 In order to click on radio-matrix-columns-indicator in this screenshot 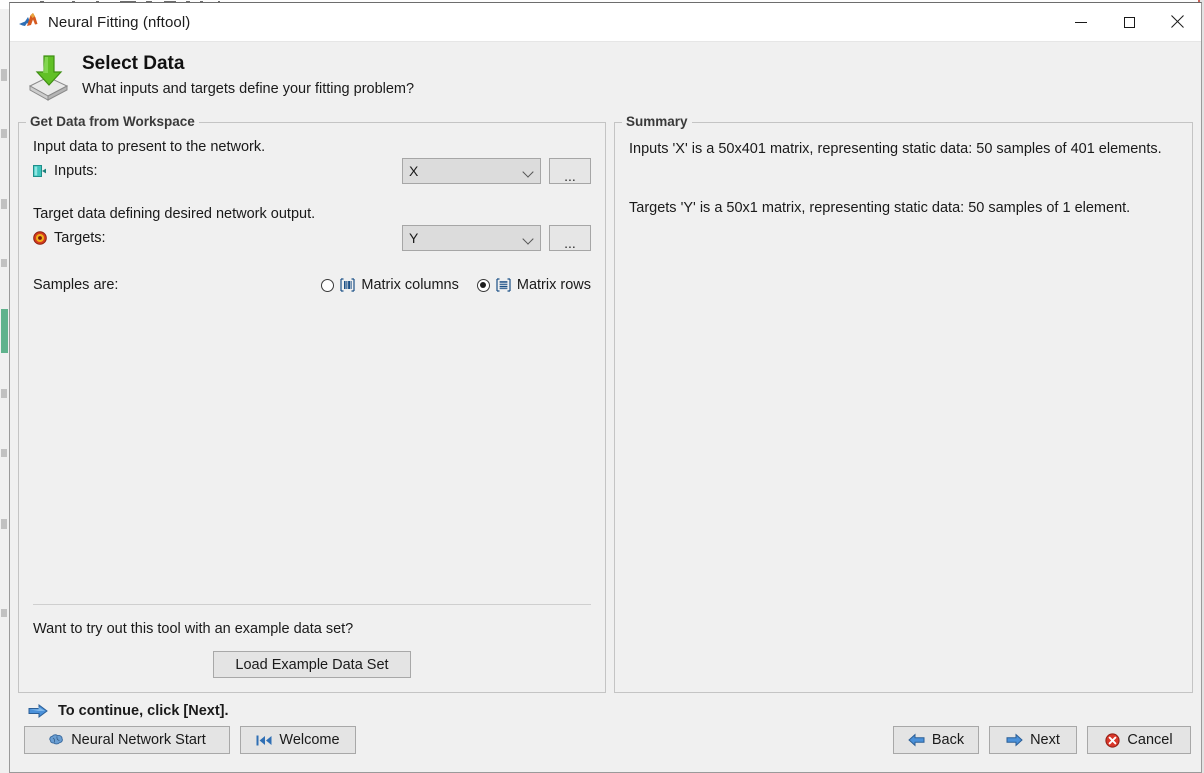, I will do `click(328, 285)`.